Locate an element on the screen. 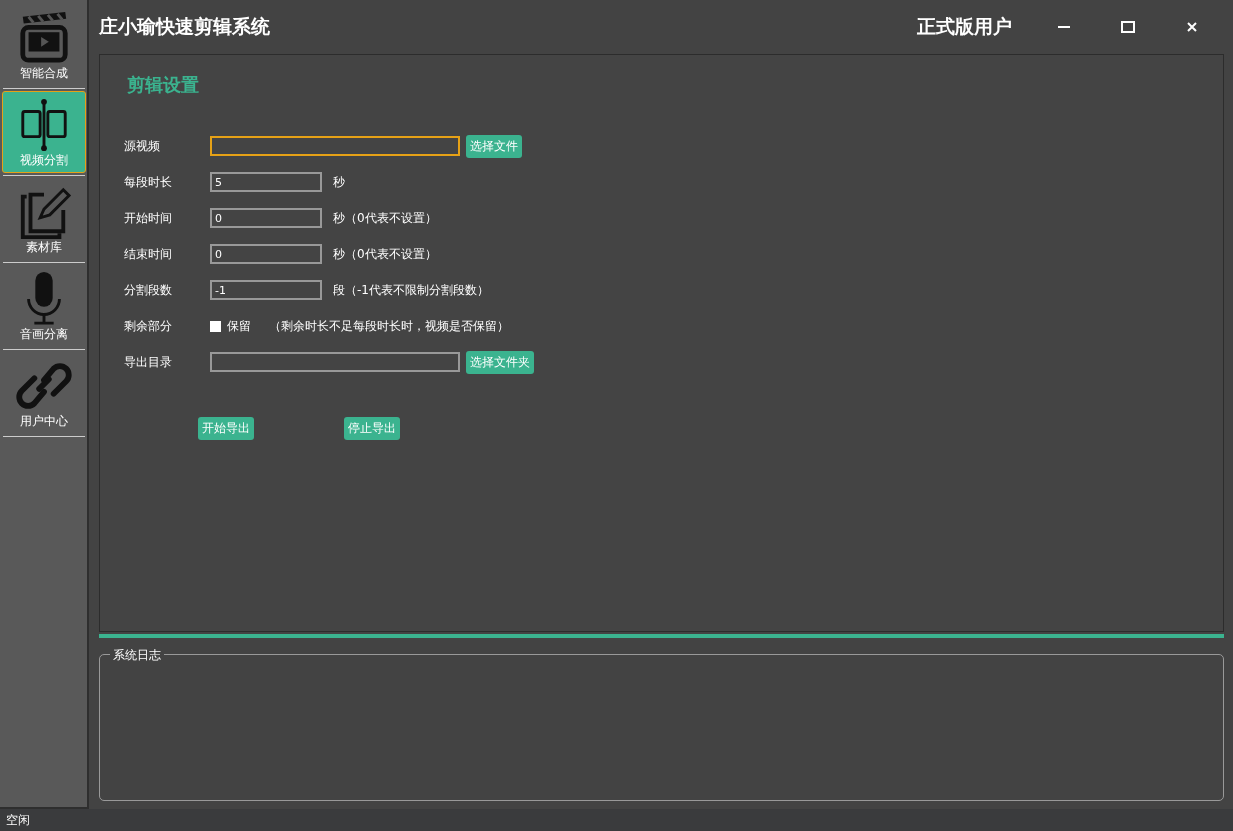 This screenshot has width=1233, height=831. status-text: 空闲 is located at coordinates (18, 820).